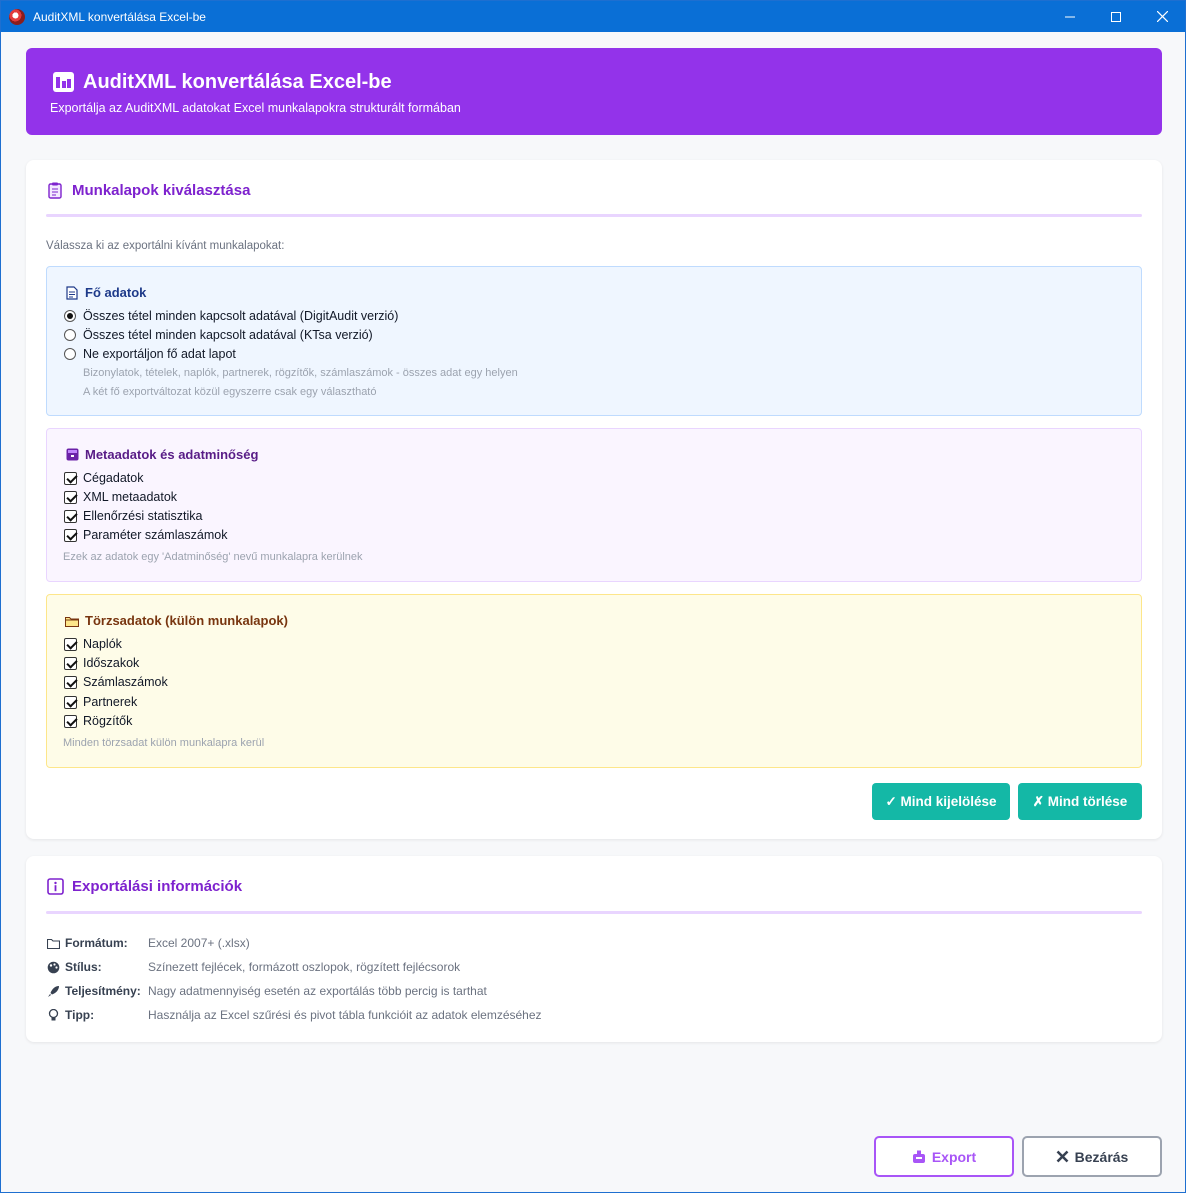  What do you see at coordinates (954, 1156) in the screenshot?
I see `export-label: Export` at bounding box center [954, 1156].